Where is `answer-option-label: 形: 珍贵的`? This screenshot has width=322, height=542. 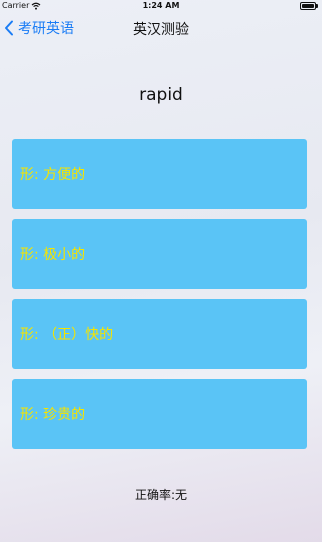 answer-option-label: 形: 珍贵的 is located at coordinates (53, 415).